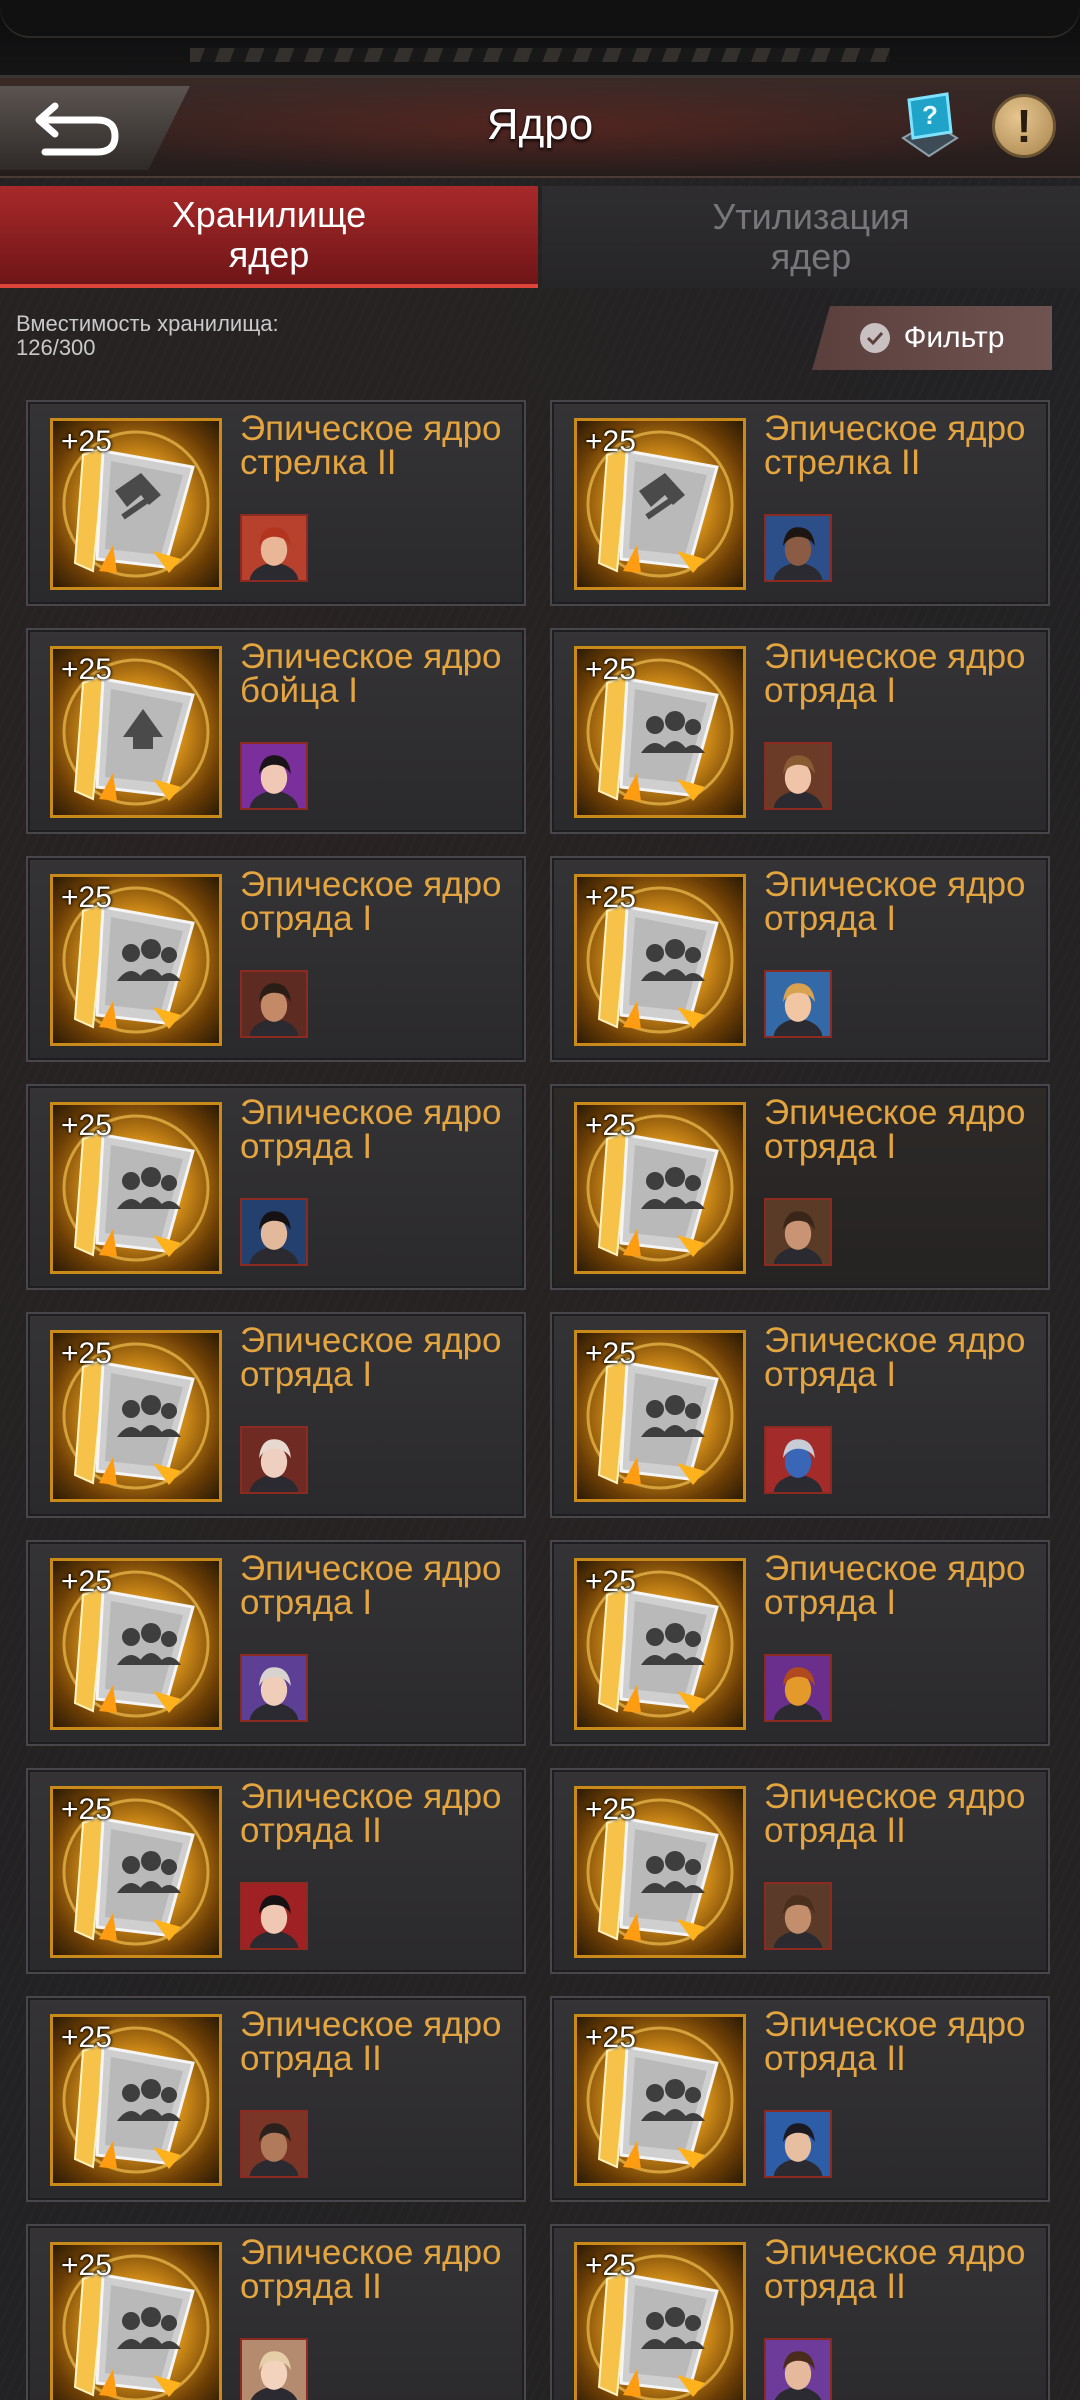 This screenshot has height=2400, width=1080. Describe the element at coordinates (269, 234) in the screenshot. I see `tab-label: Хранилище ядер` at that location.